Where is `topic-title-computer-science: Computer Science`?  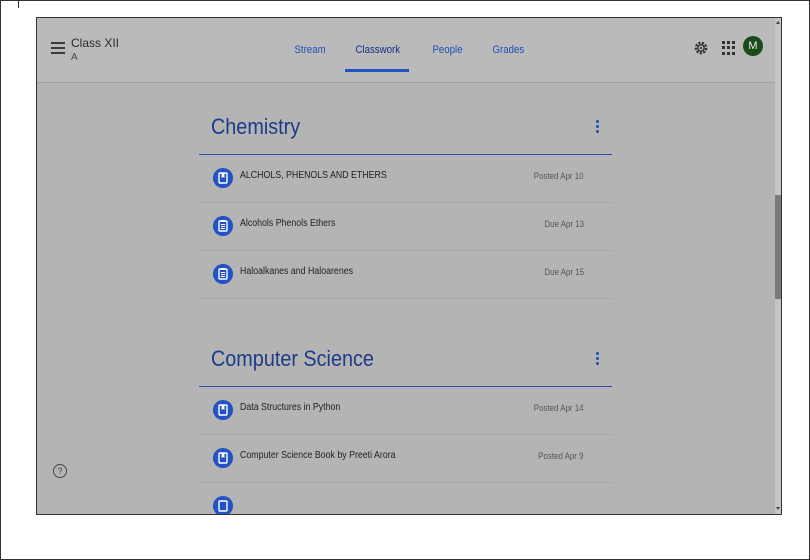
topic-title-computer-science: Computer Science is located at coordinates (292, 358).